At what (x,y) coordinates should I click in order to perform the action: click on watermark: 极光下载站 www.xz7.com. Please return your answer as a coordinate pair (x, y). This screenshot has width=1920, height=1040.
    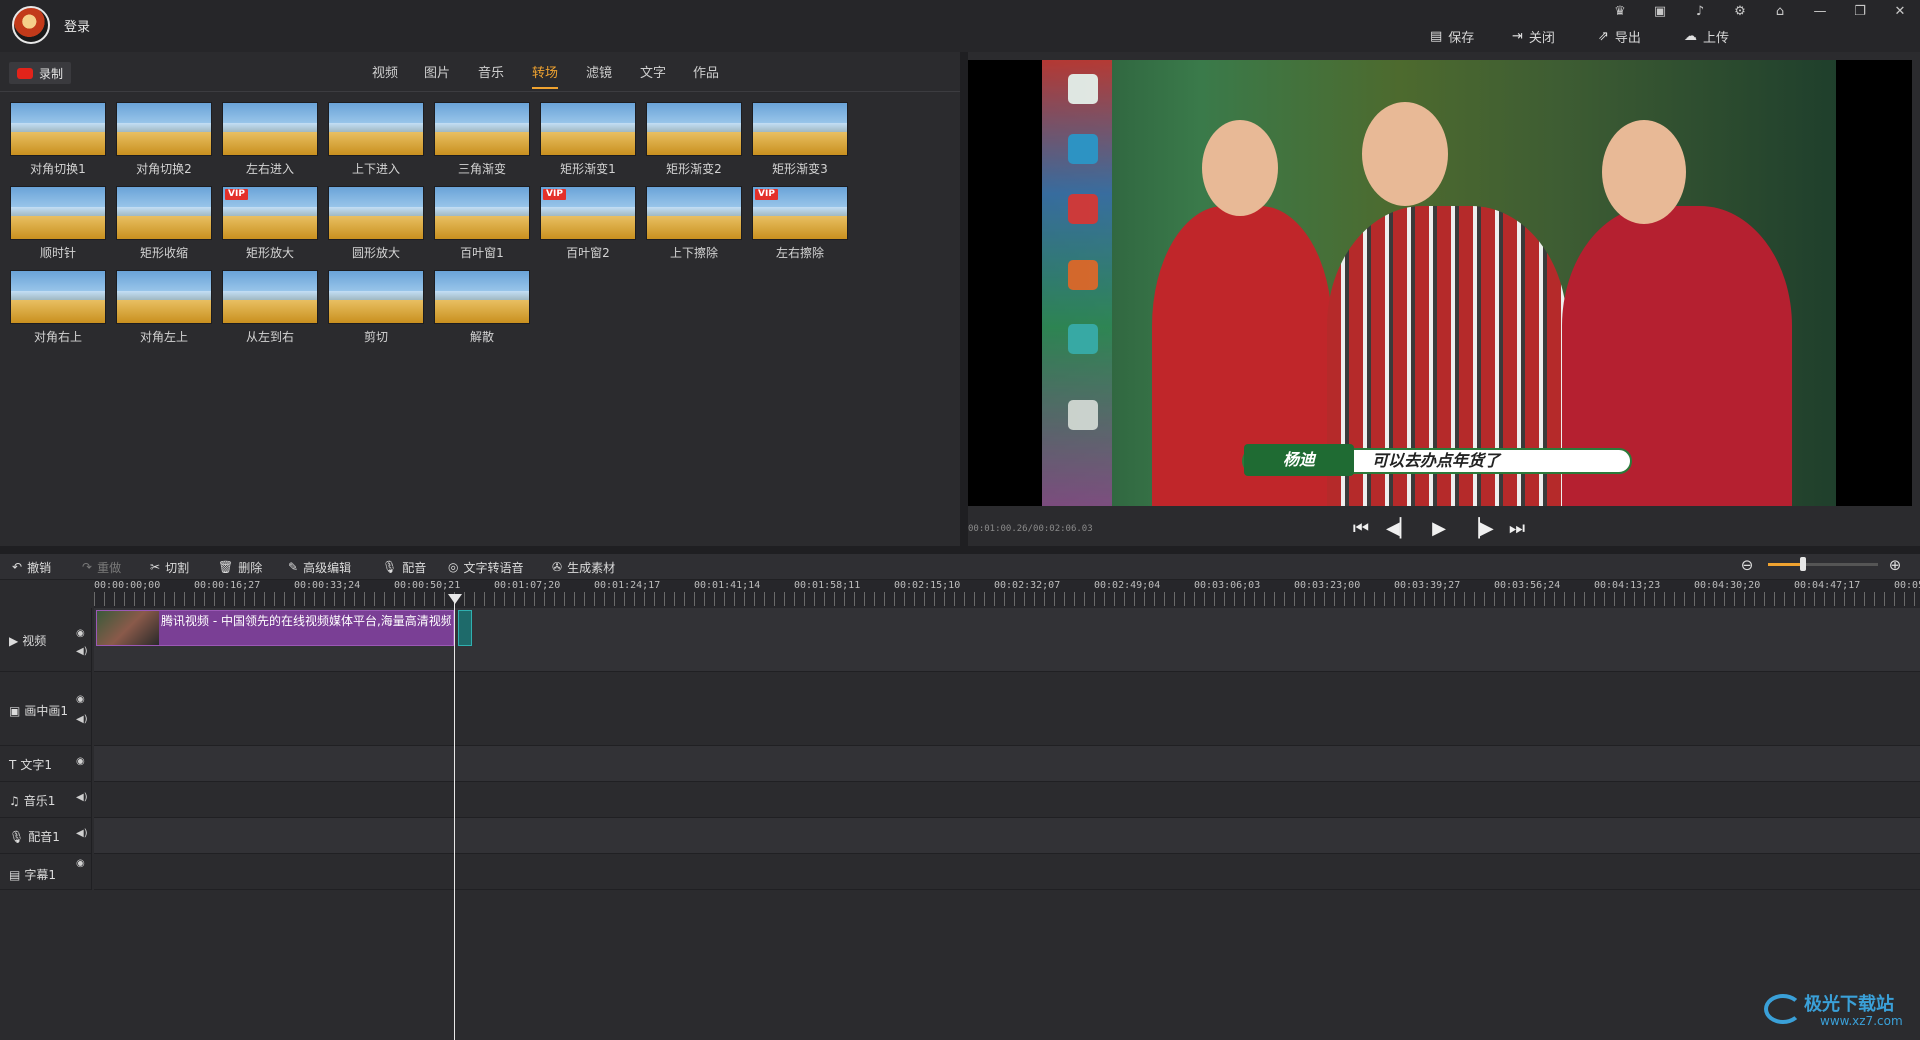
    Looking at the image, I should click on (1840, 1011).